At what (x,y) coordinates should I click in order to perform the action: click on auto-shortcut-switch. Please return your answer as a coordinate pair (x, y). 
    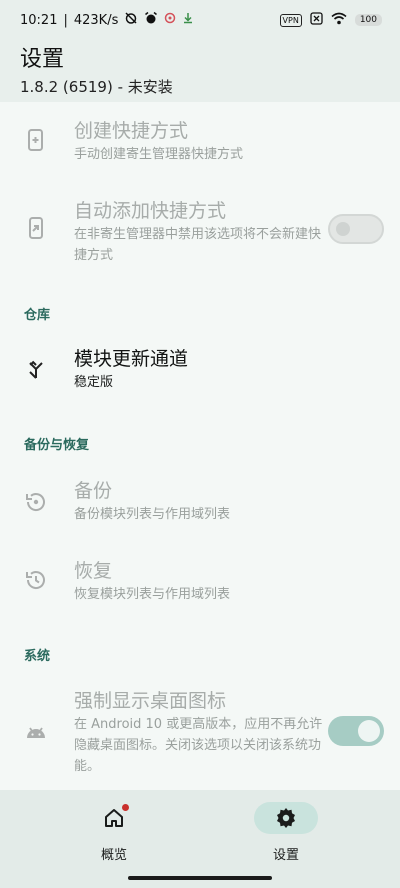
    Looking at the image, I should click on (356, 229).